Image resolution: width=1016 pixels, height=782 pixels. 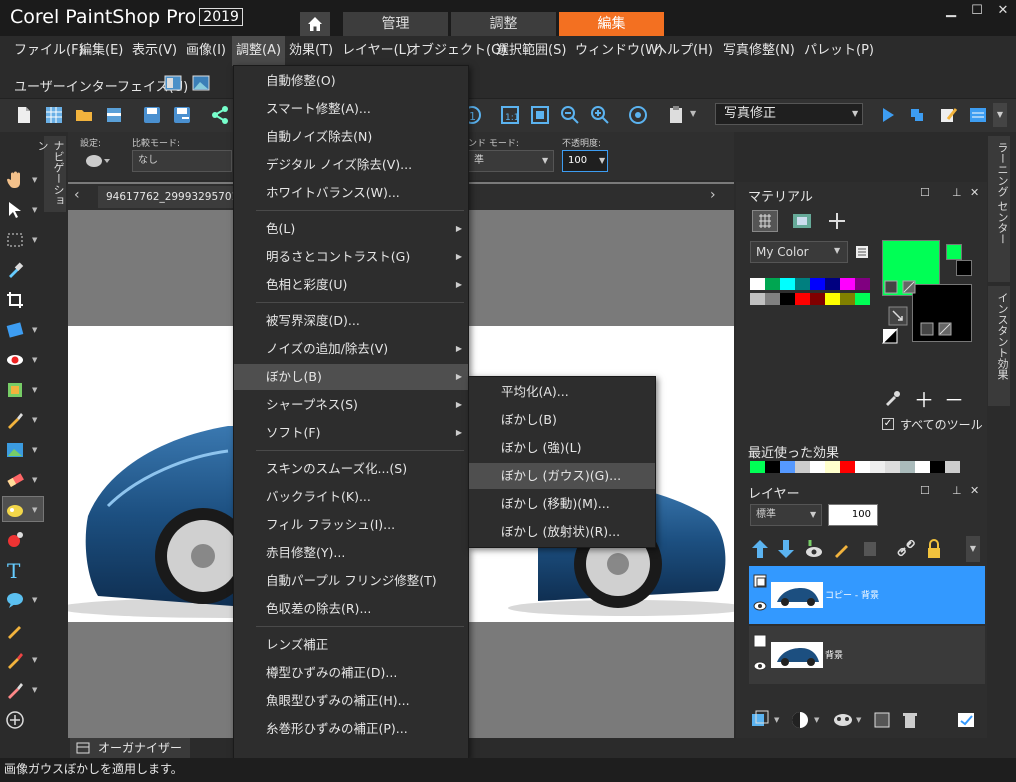 I want to click on paste-dropdown-arrow: ▼, so click(x=693, y=113).